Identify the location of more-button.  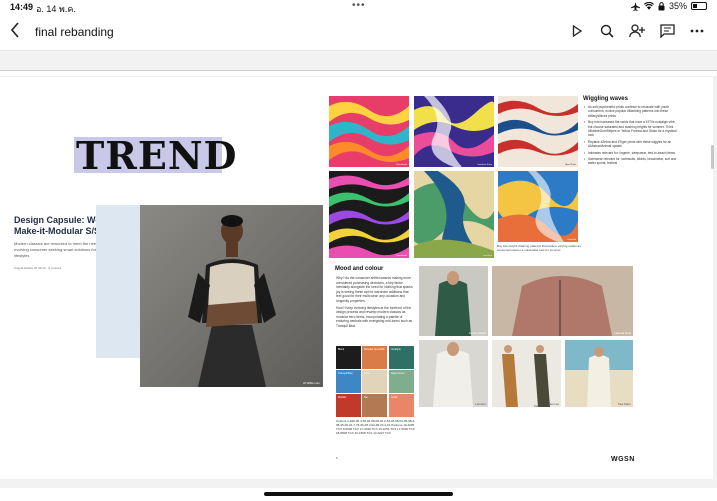
(697, 31).